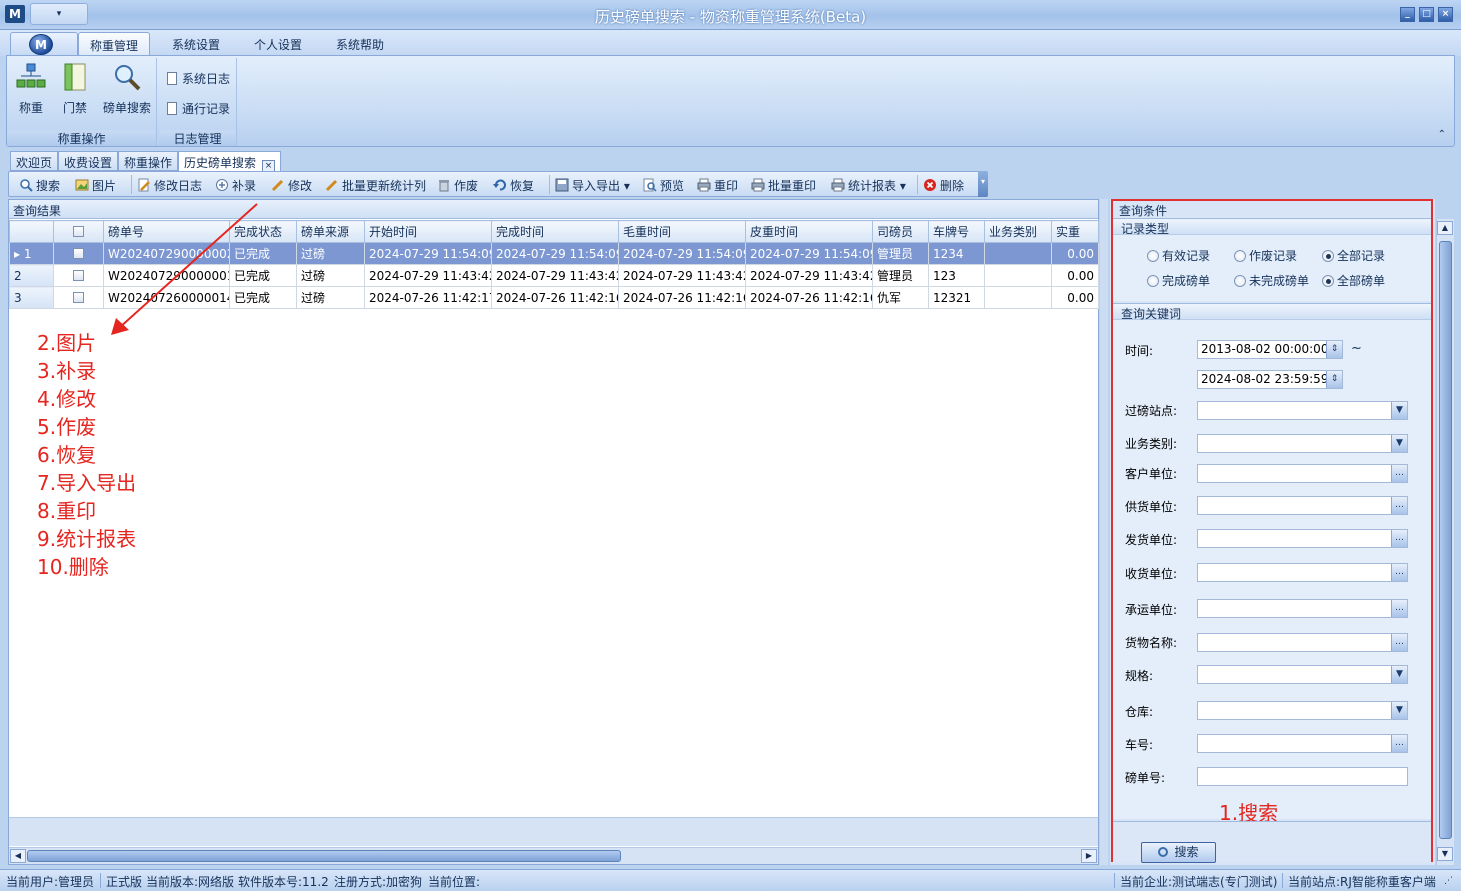 The image size is (1461, 891). Describe the element at coordinates (31, 89) in the screenshot. I see `weigh-button: 称重` at that location.